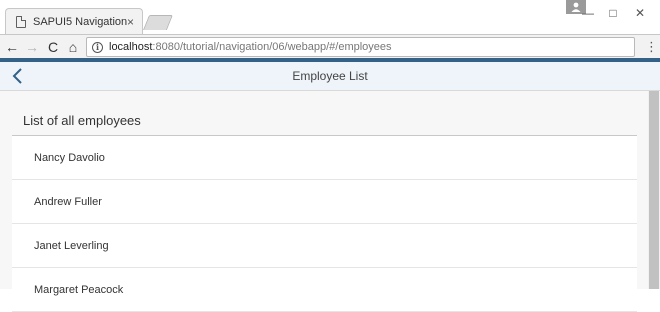 Image resolution: width=660 pixels, height=312 pixels. What do you see at coordinates (324, 158) in the screenshot?
I see `employee-list-item: Nancy Davolio` at bounding box center [324, 158].